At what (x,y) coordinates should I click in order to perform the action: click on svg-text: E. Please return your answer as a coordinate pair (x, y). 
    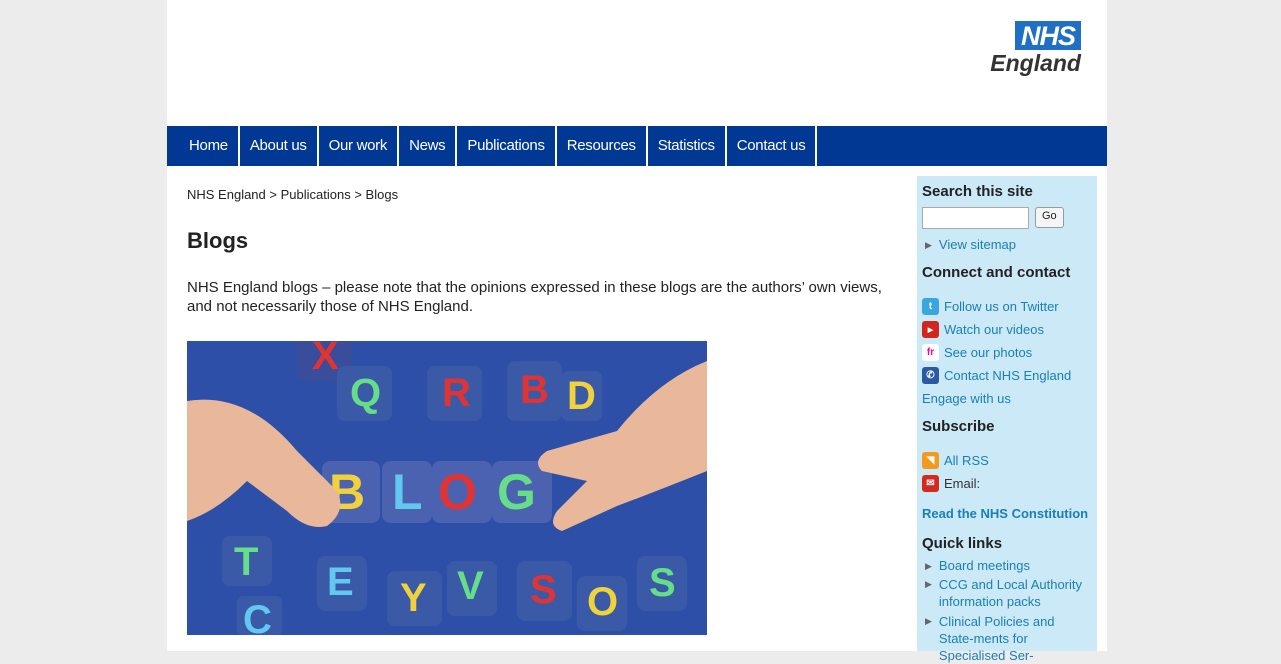
    Looking at the image, I should click on (340, 582).